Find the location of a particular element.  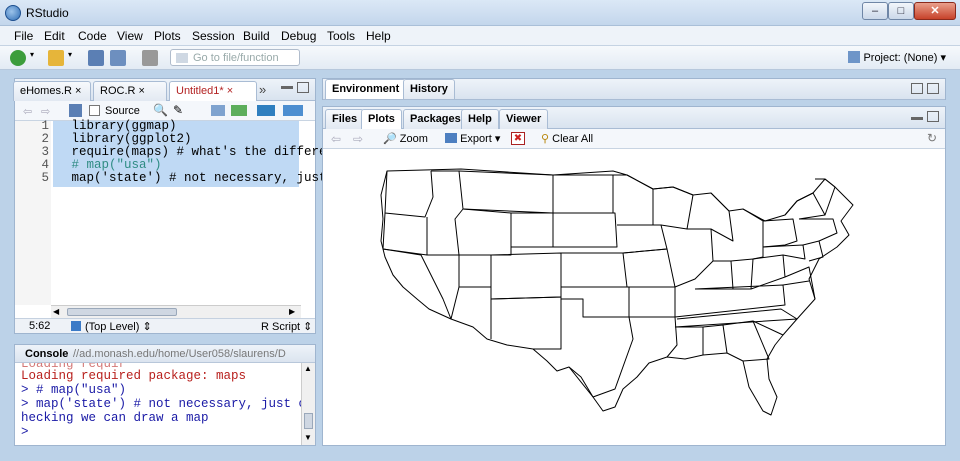

tab-untitled1: Untitled1* × is located at coordinates (213, 91).